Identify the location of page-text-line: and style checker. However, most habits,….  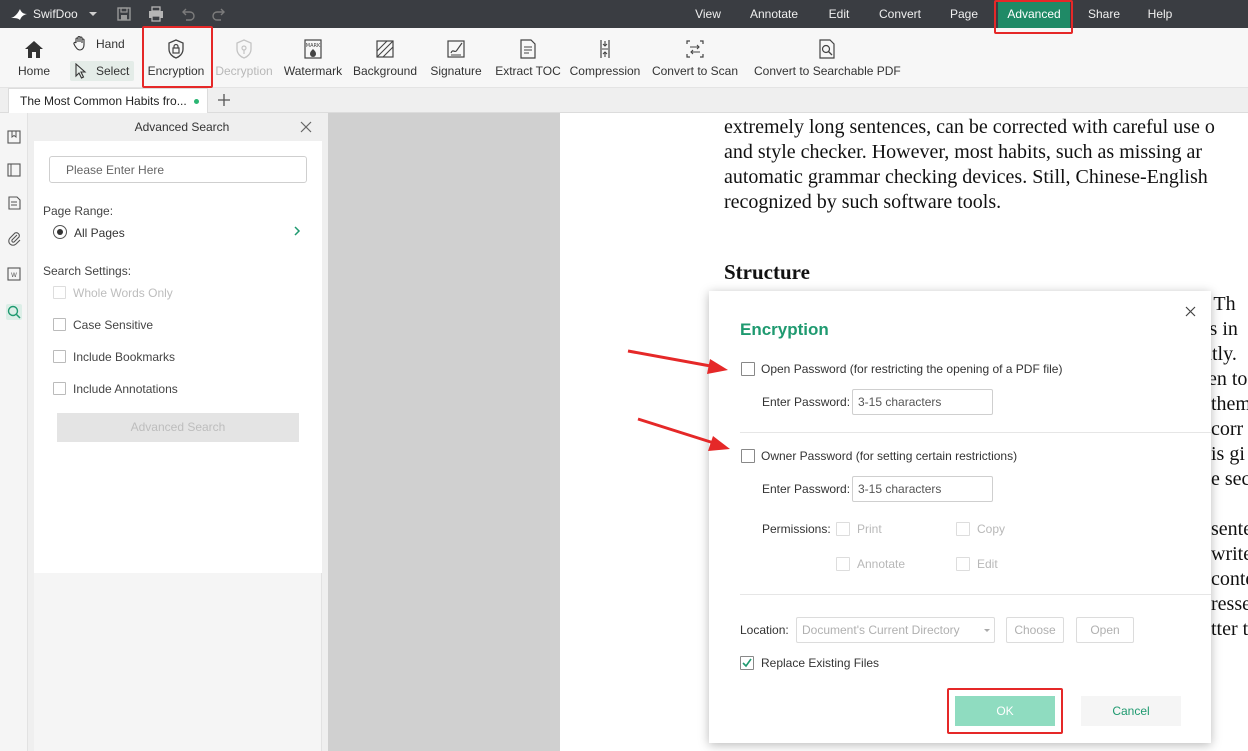
(963, 152).